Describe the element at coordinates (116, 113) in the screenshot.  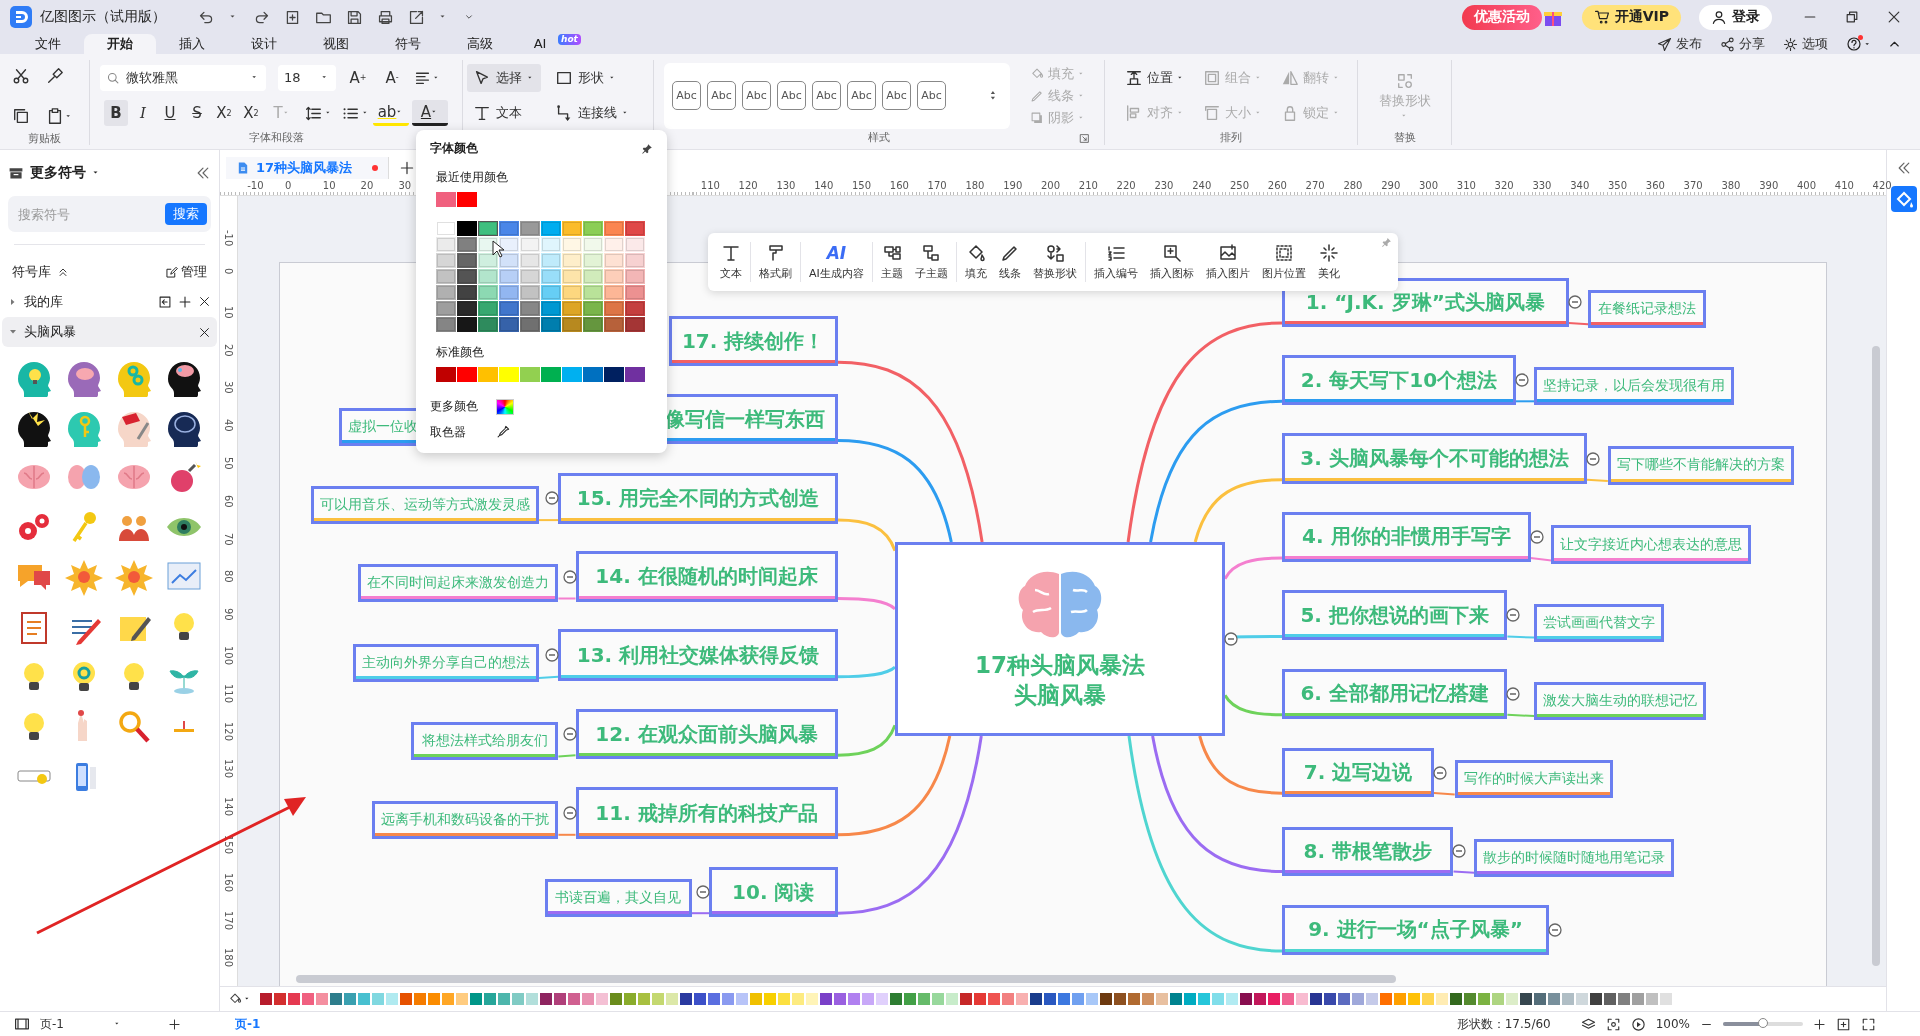
I see `format-button: B` at that location.